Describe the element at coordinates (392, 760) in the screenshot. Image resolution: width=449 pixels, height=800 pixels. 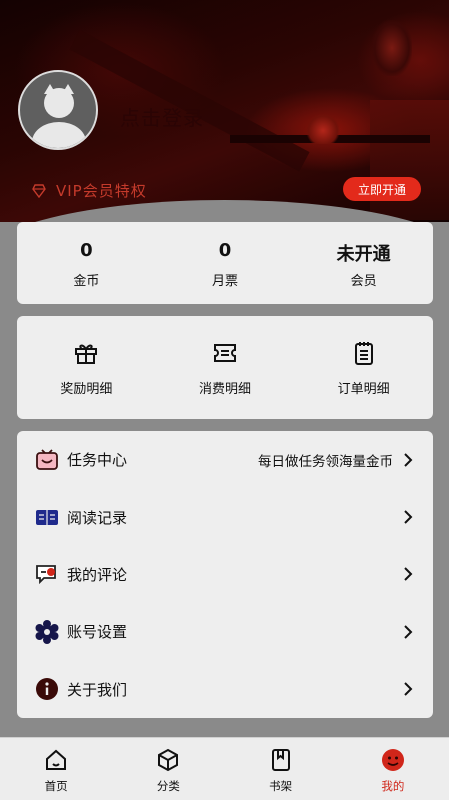
I see `profile-face-icon` at that location.